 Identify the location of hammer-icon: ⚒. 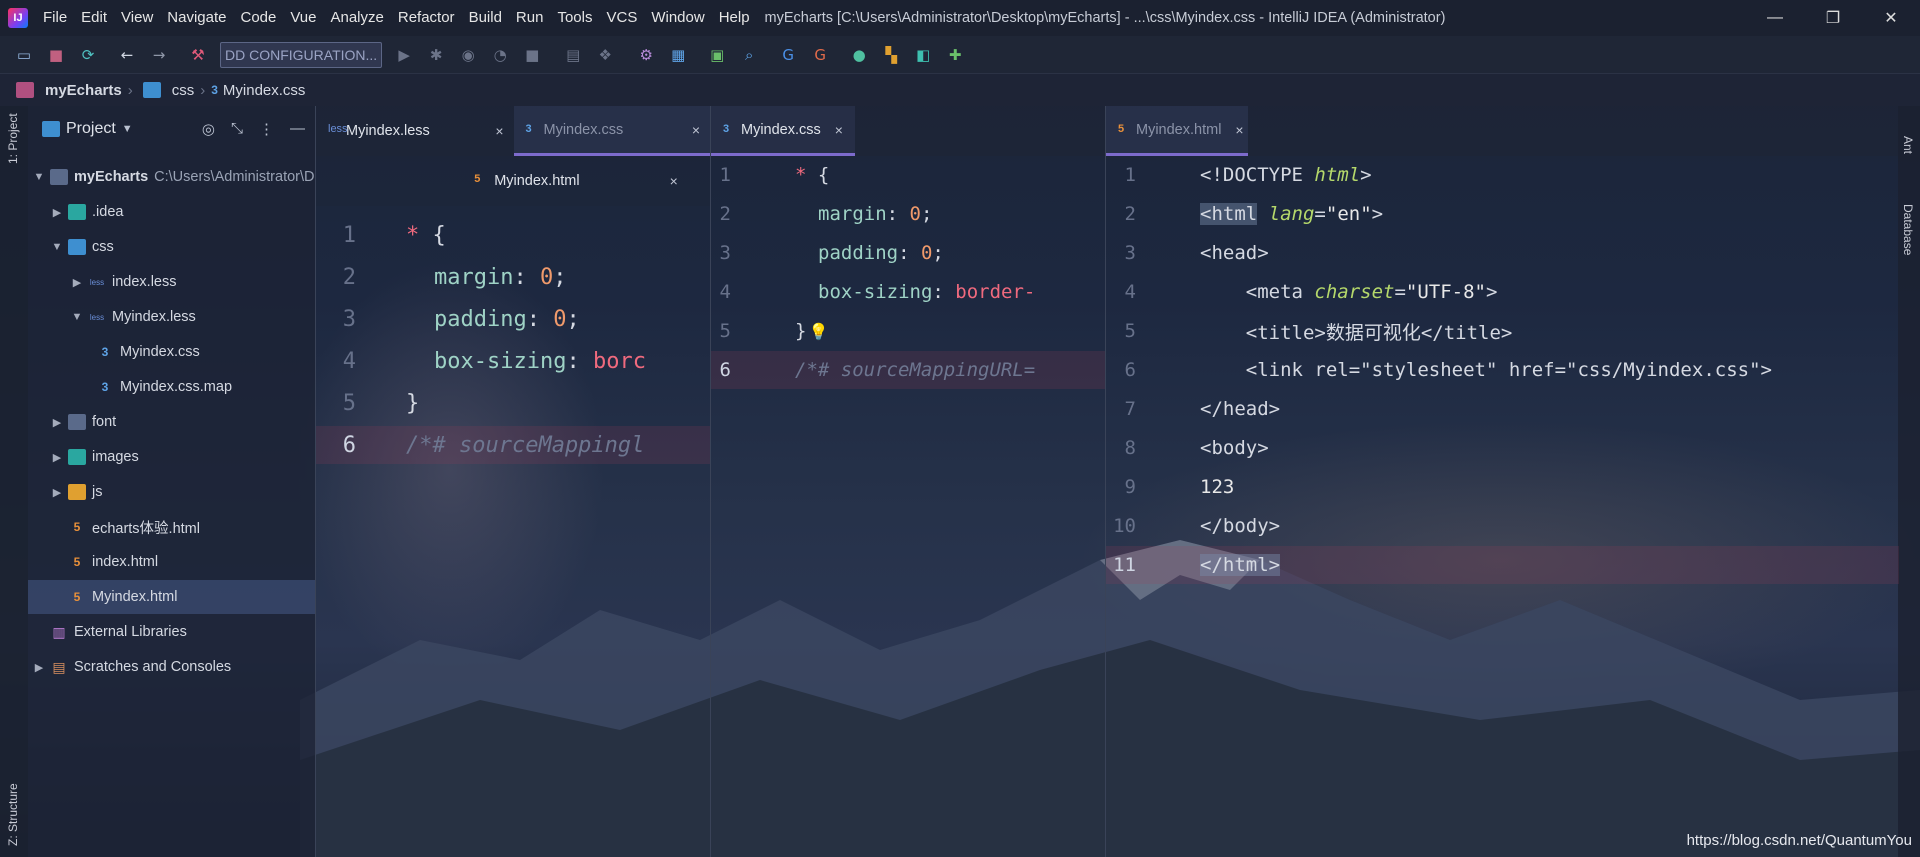
(198, 55).